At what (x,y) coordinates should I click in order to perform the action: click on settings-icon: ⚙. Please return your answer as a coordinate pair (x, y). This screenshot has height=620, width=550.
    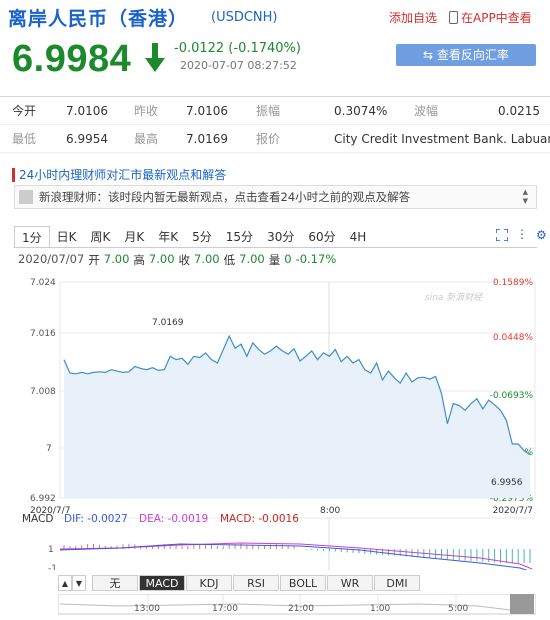
    Looking at the image, I should click on (541, 235).